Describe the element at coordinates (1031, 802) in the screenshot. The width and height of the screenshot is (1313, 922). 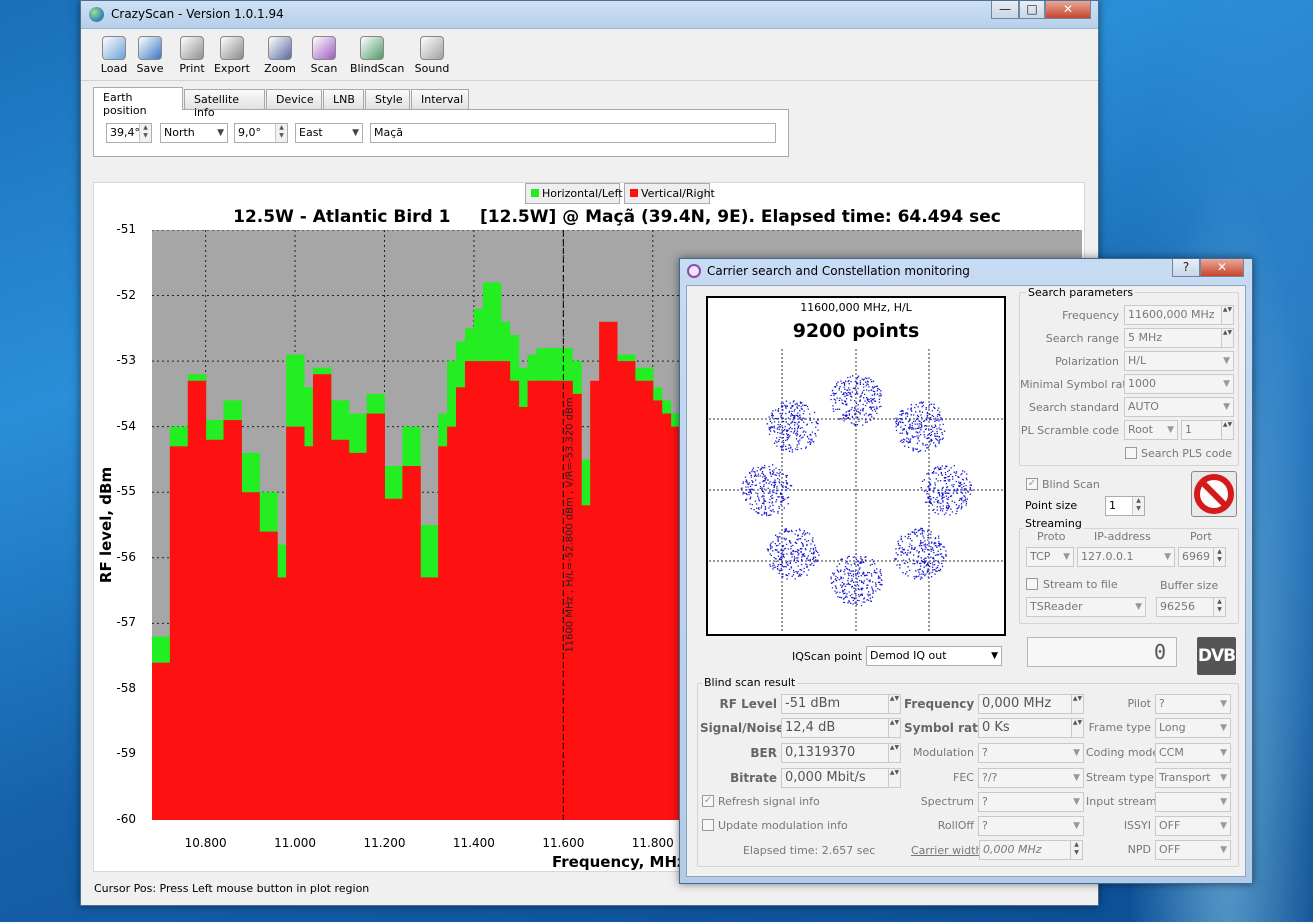
I see `spec-field: ? ▼` at that location.